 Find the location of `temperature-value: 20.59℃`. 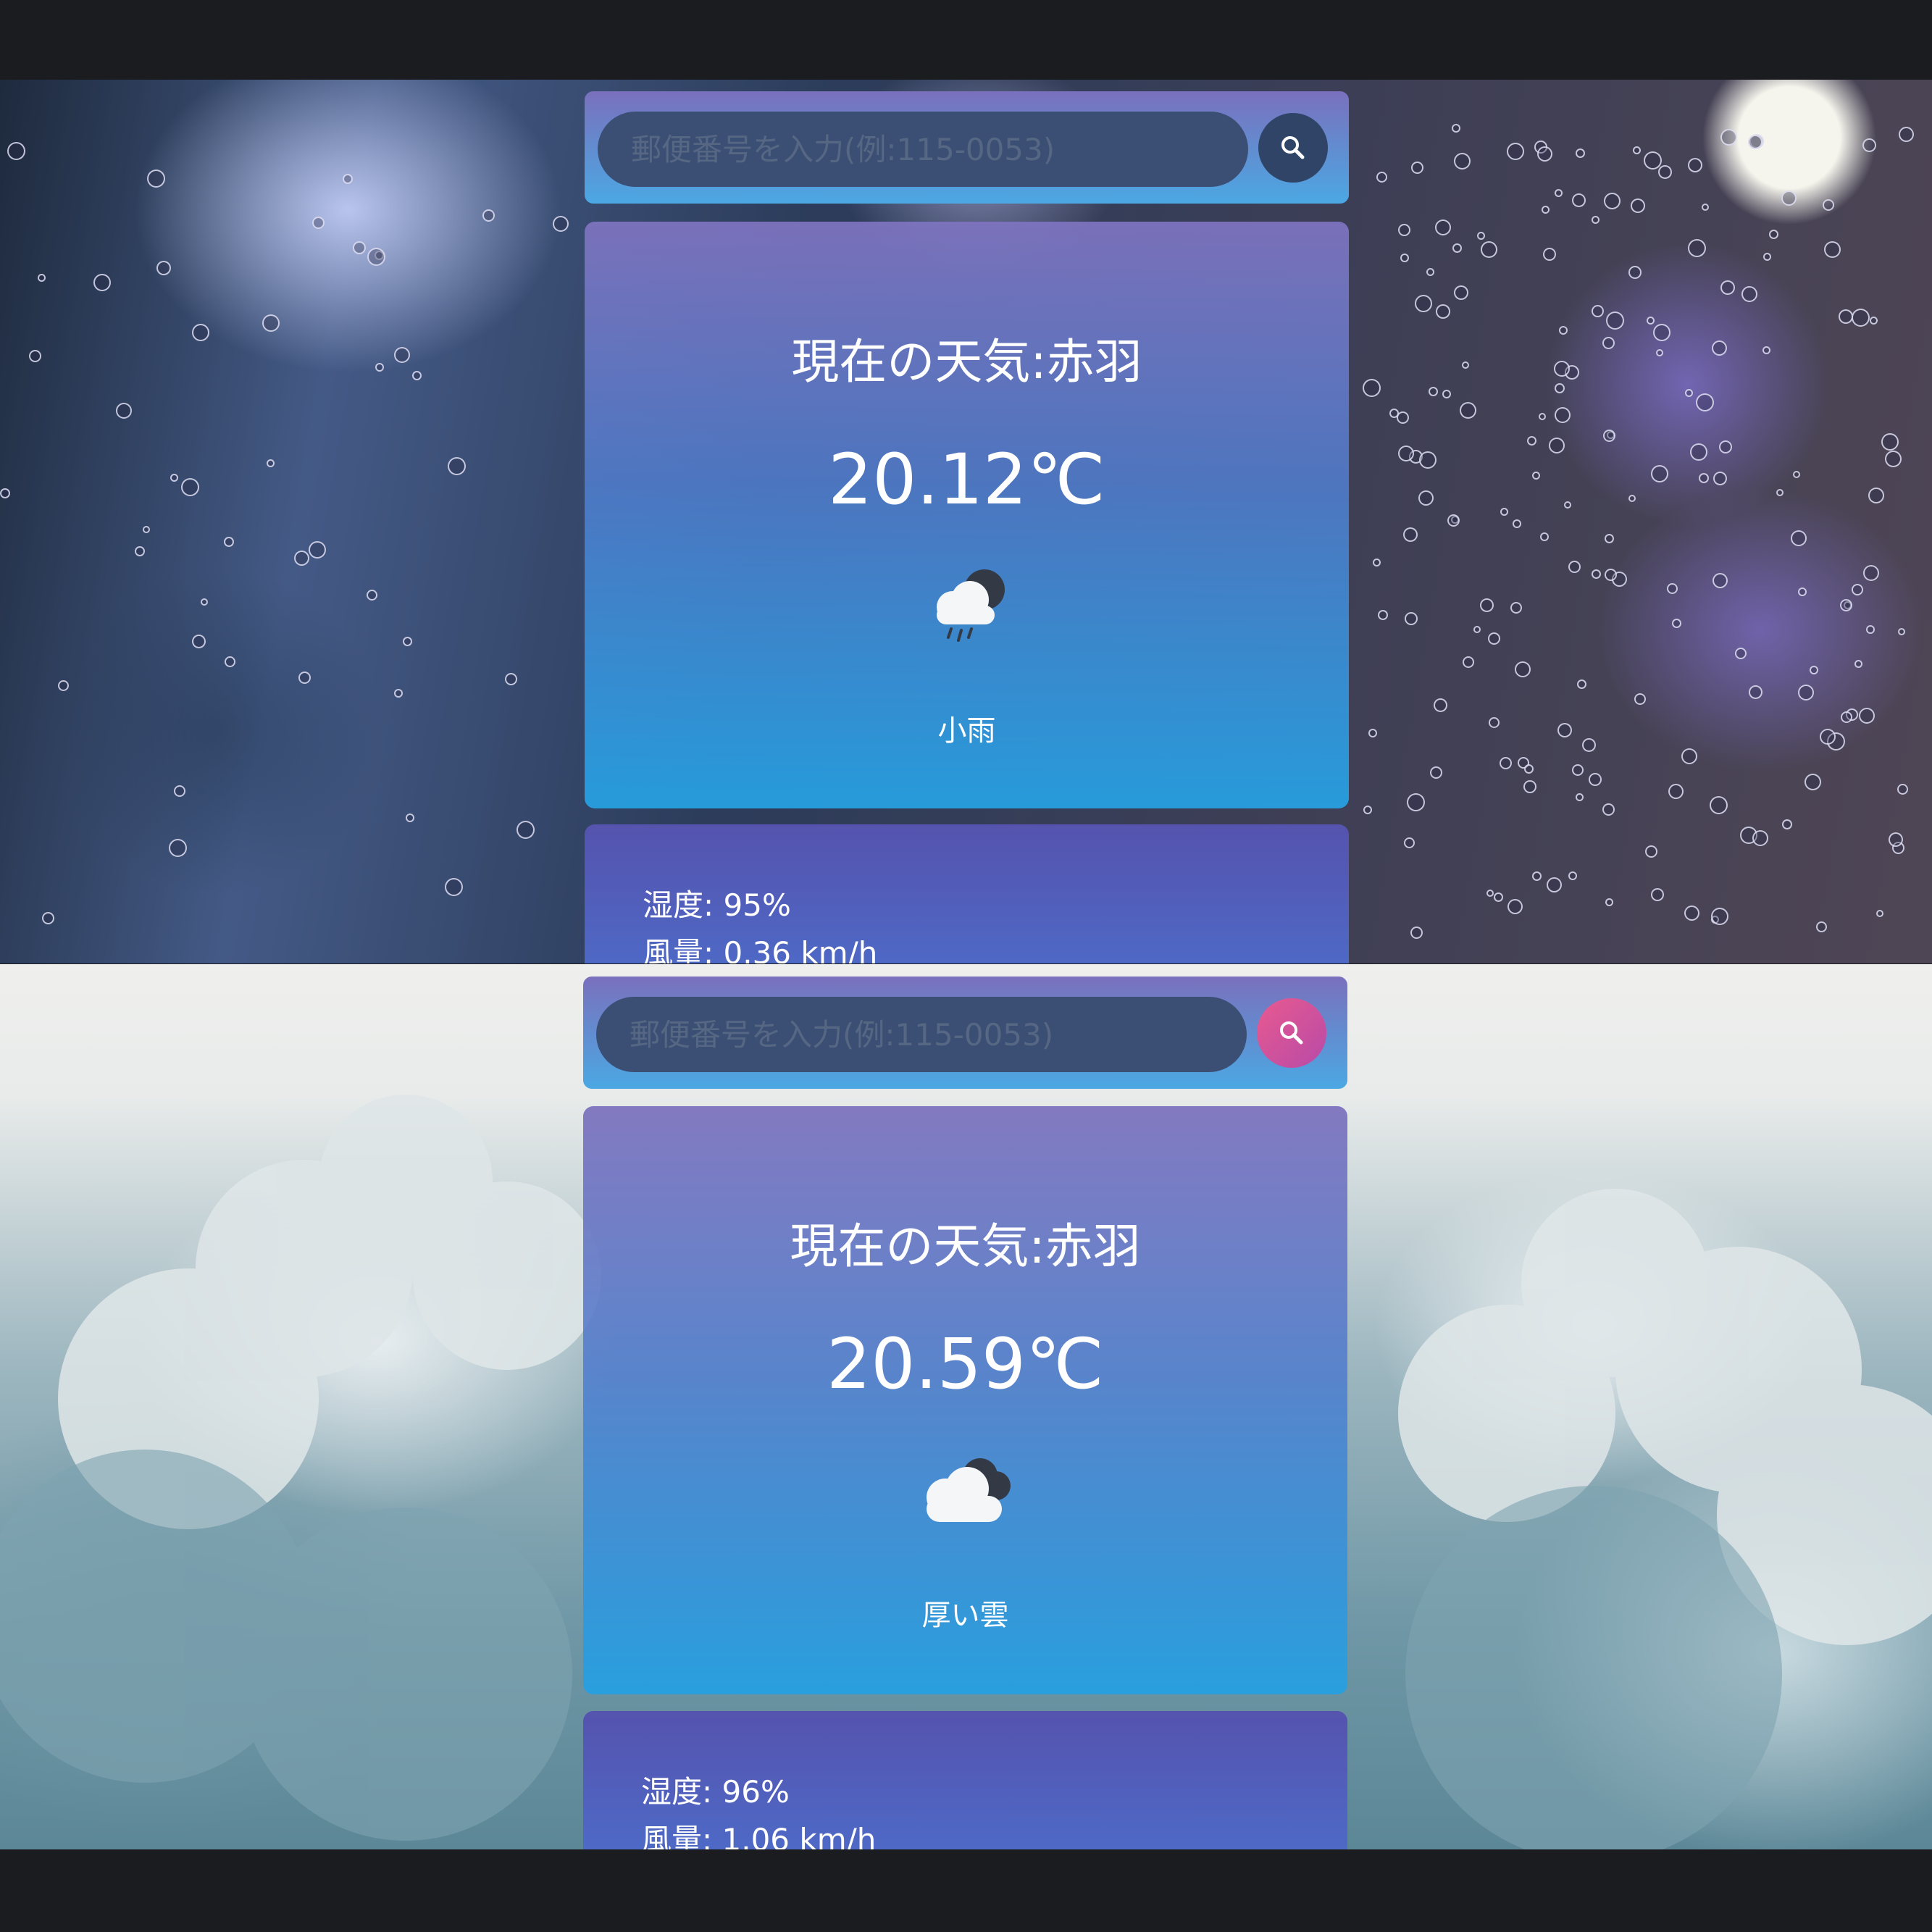

temperature-value: 20.59℃ is located at coordinates (965, 1364).